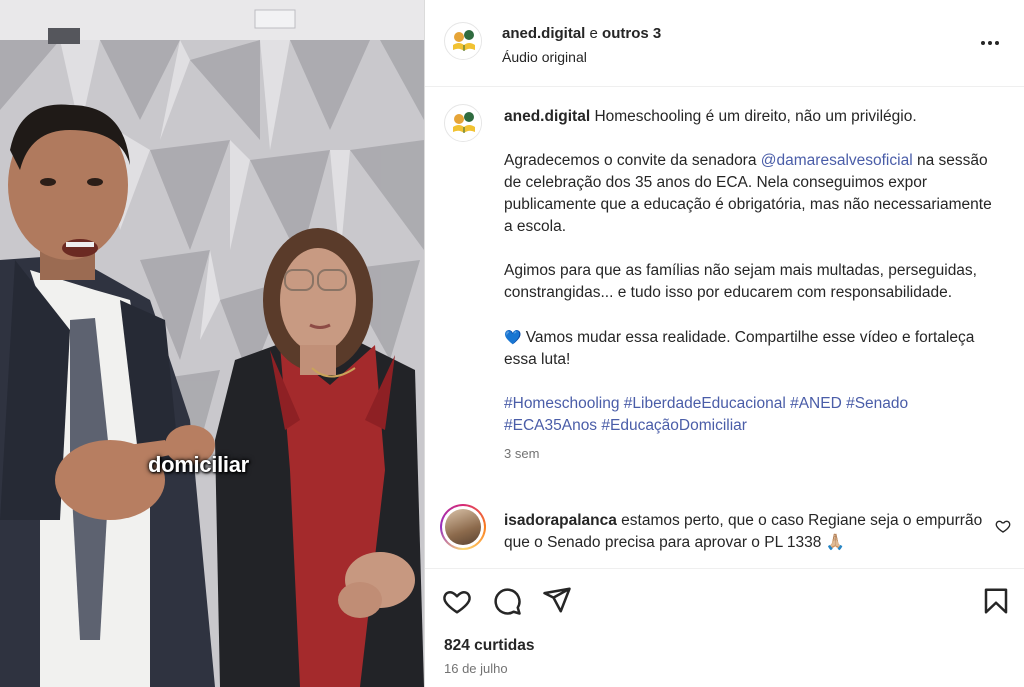 This screenshot has height=687, width=1024. I want to click on more-options-icon, so click(992, 44).